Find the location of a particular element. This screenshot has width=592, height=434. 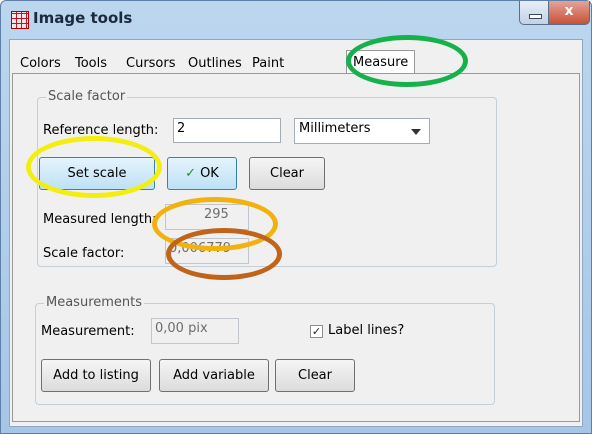

measured-length-label: Measured length: is located at coordinates (100, 219).